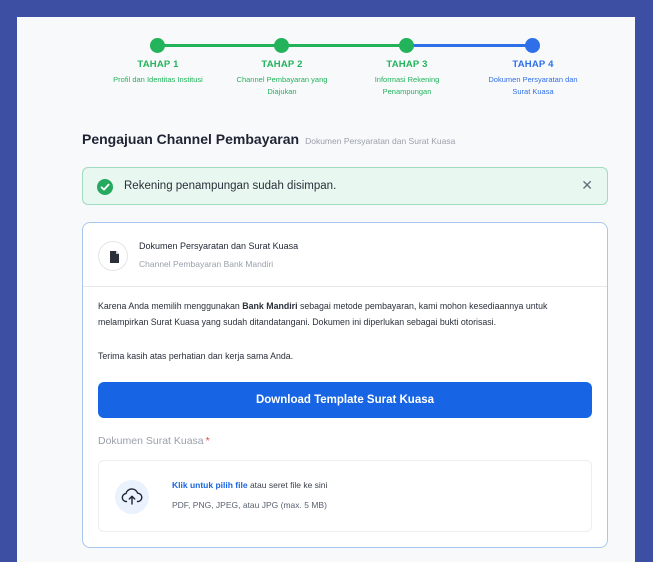 This screenshot has width=653, height=562. What do you see at coordinates (406, 45) in the screenshot?
I see `step-3-dot` at bounding box center [406, 45].